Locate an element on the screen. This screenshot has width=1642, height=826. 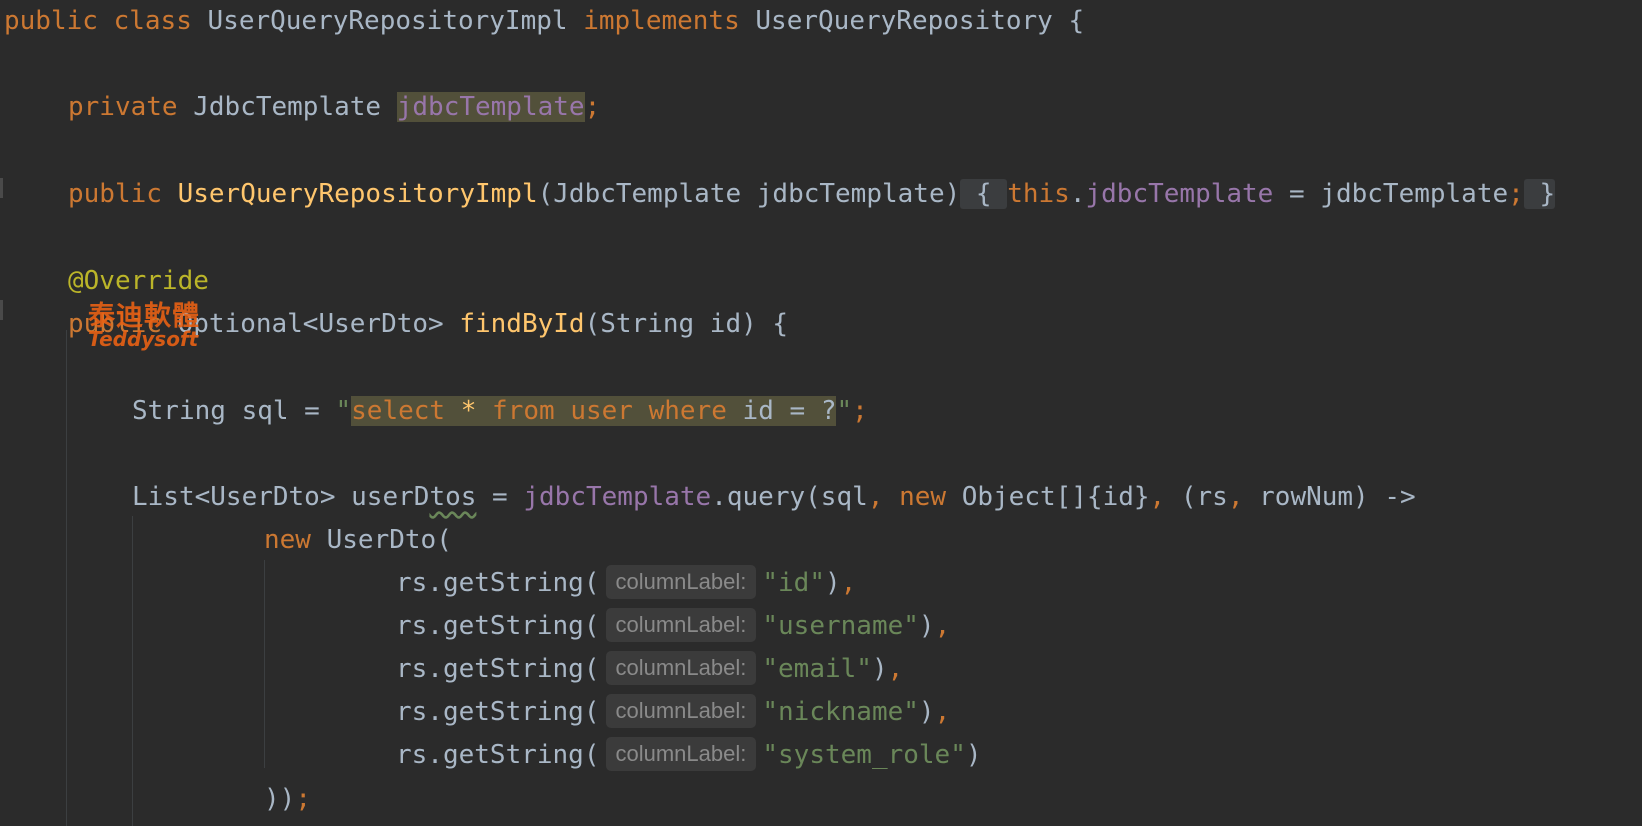
return-type: Optional<UserDto> is located at coordinates (310, 324).